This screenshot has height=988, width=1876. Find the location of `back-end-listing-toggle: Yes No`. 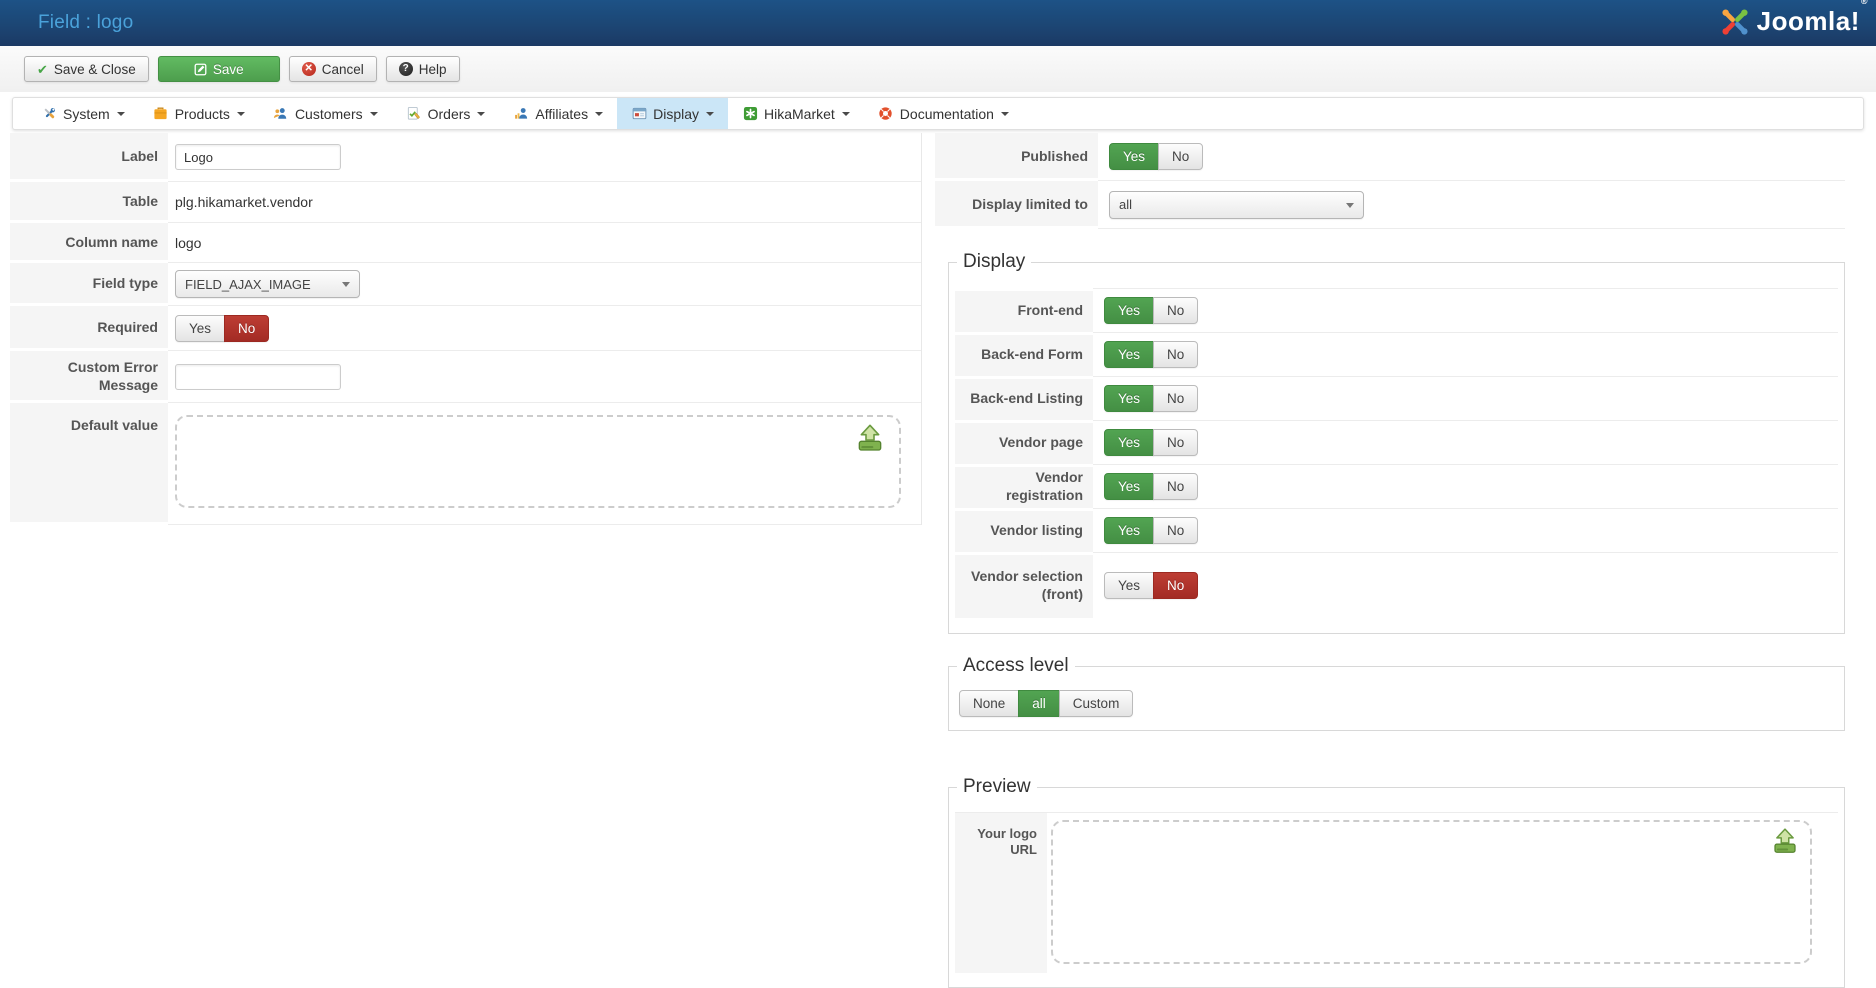

back-end-listing-toggle: Yes No is located at coordinates (1151, 398).